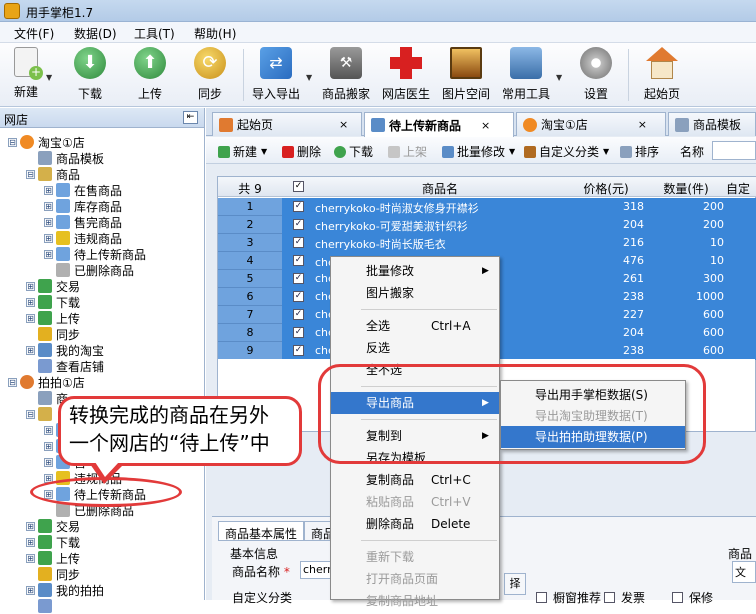 This screenshot has height=614, width=756. Describe the element at coordinates (596, 74) in the screenshot. I see `toolbar-settings-button: 设置` at that location.